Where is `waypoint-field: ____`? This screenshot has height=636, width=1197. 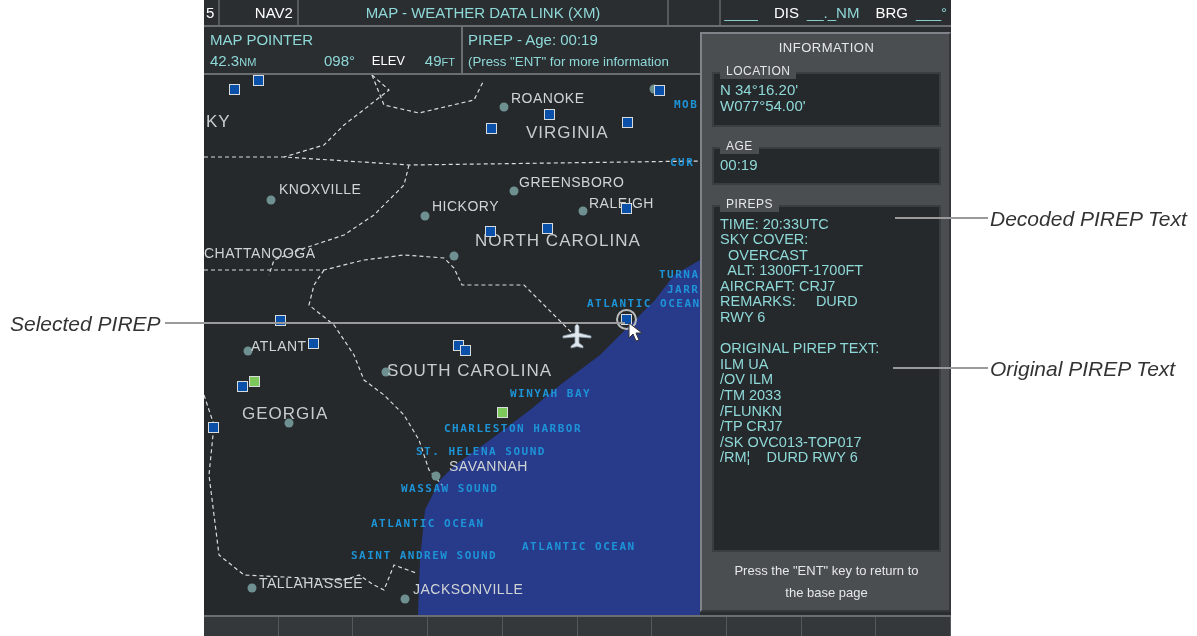
waypoint-field: ____ is located at coordinates (741, 12).